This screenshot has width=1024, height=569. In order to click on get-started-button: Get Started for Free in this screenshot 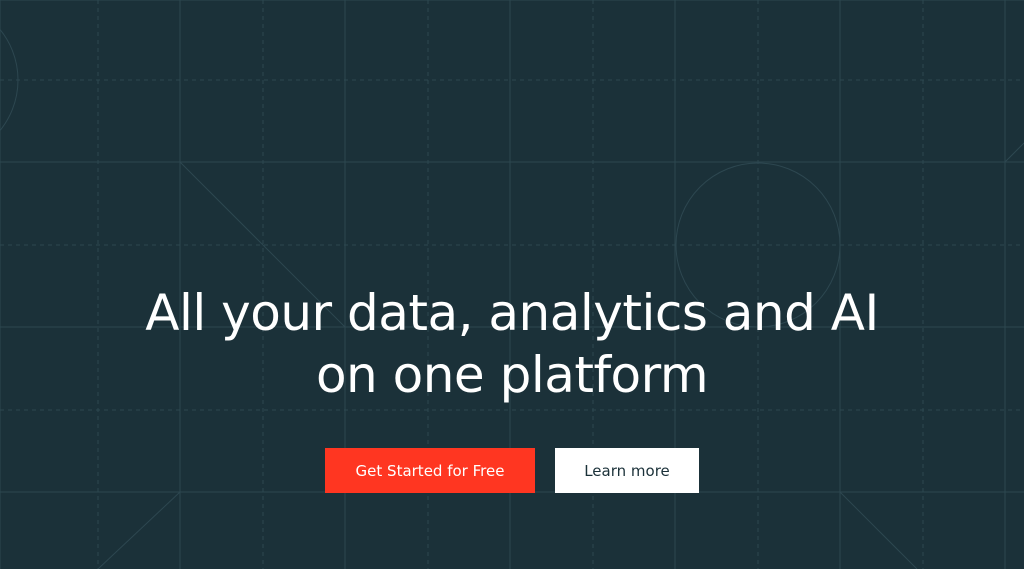, I will do `click(430, 470)`.